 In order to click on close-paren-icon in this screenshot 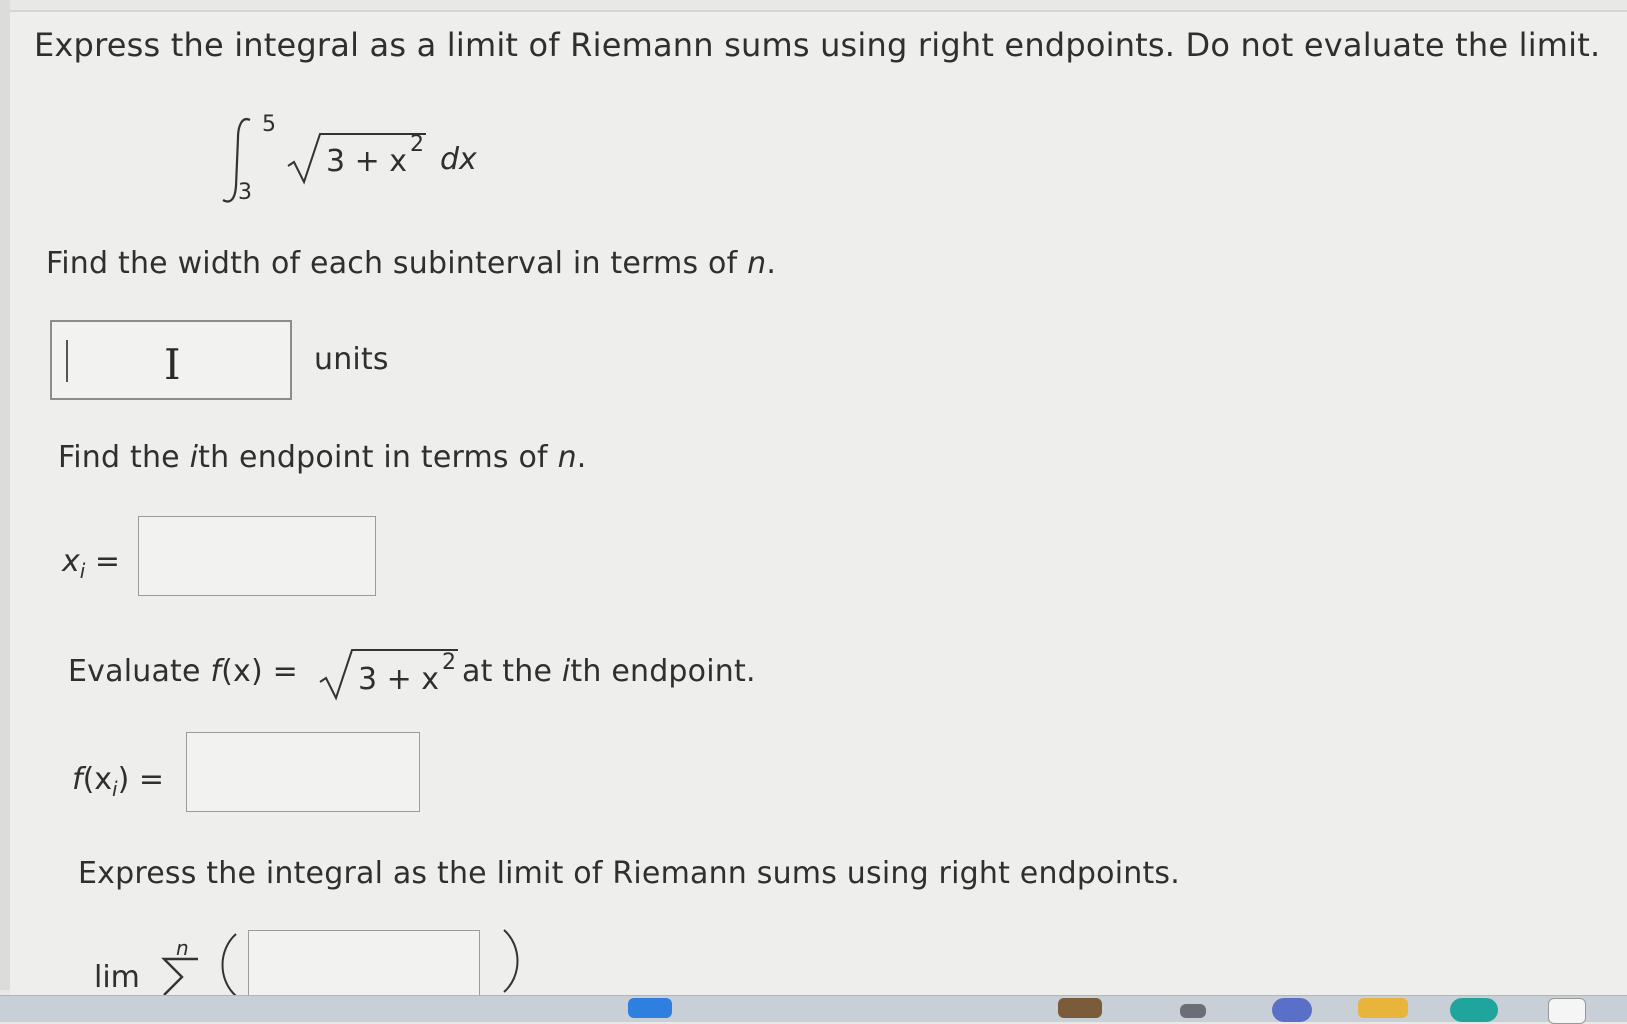, I will do `click(511, 961)`.